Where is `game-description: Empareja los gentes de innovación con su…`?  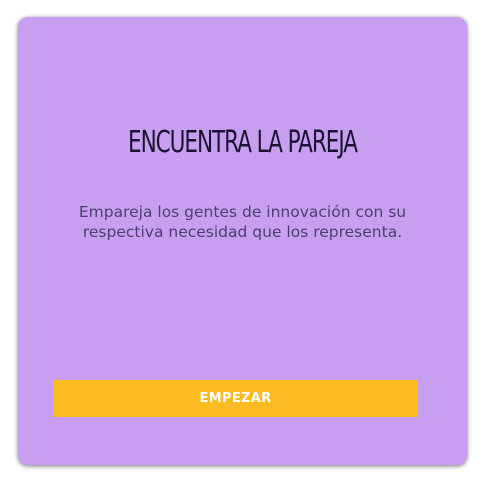
game-description: Empareja los gentes de innovación con su… is located at coordinates (242, 222).